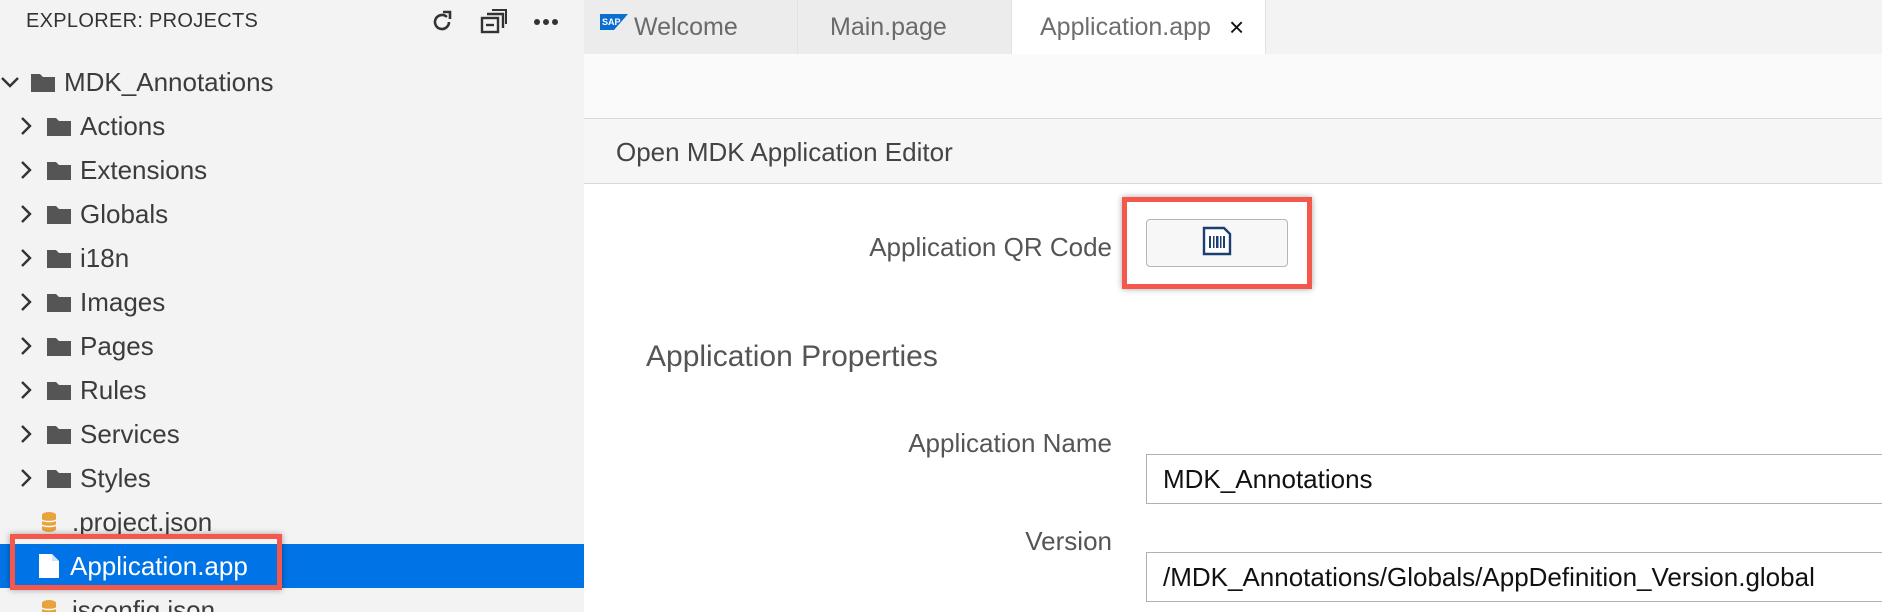 The height and width of the screenshot is (612, 1882). I want to click on collapse-all-icon, so click(494, 22).